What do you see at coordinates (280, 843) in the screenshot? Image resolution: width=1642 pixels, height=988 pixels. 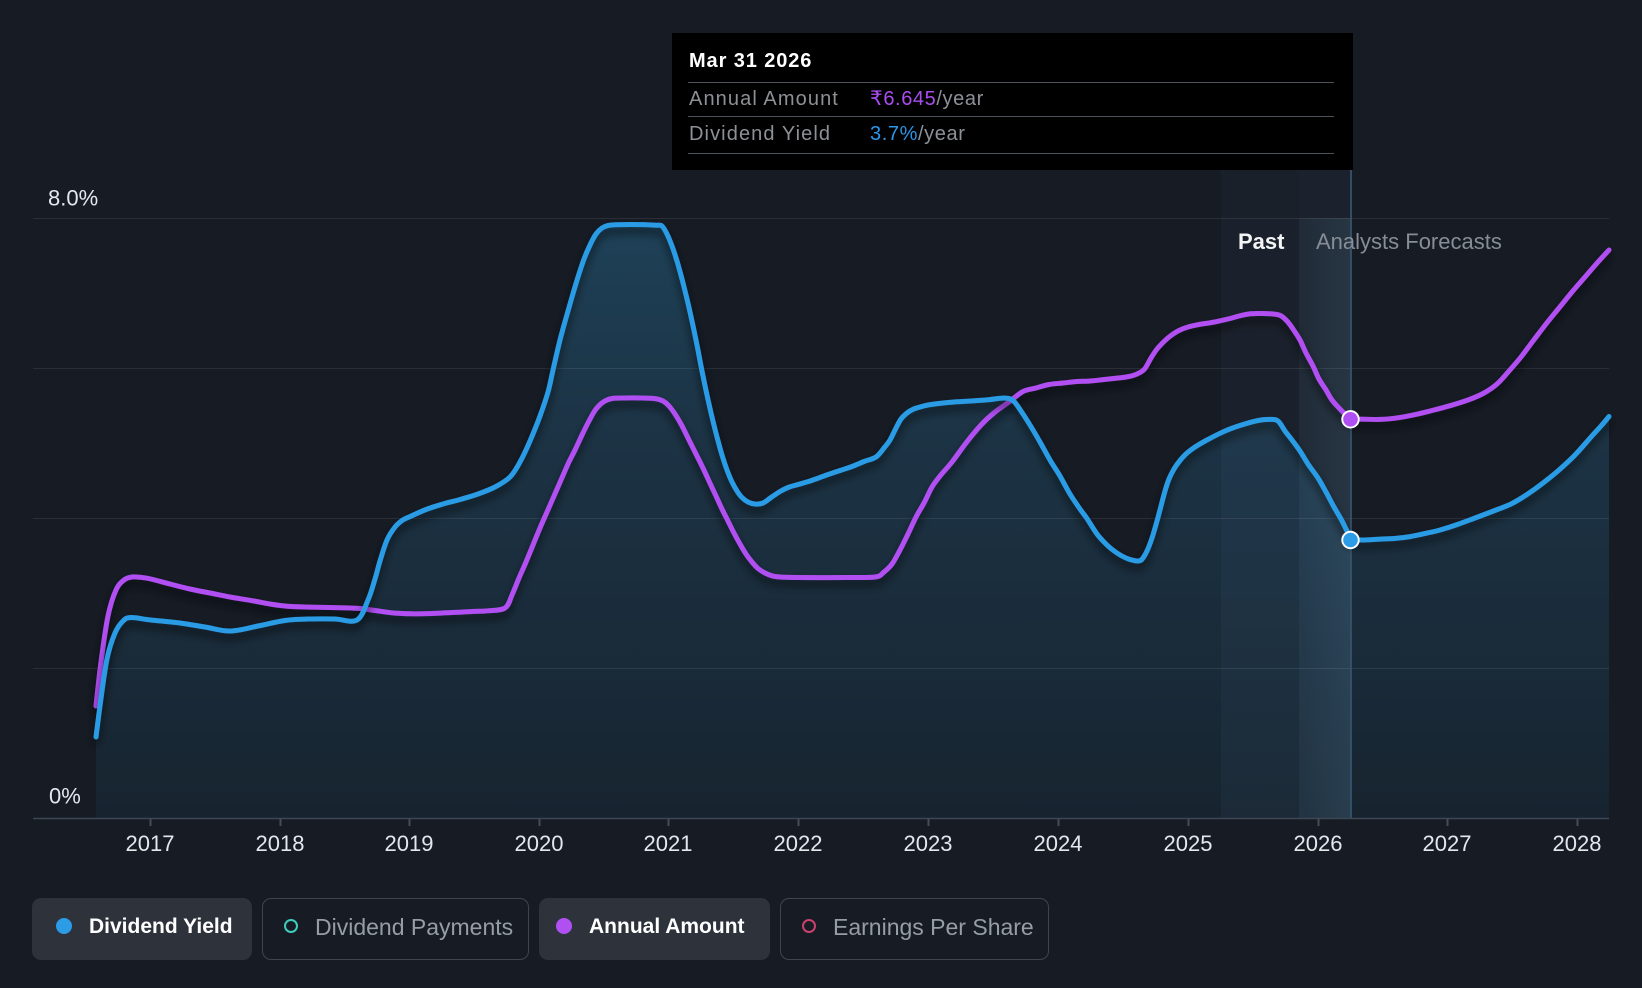 I see `svg-text: 2018` at bounding box center [280, 843].